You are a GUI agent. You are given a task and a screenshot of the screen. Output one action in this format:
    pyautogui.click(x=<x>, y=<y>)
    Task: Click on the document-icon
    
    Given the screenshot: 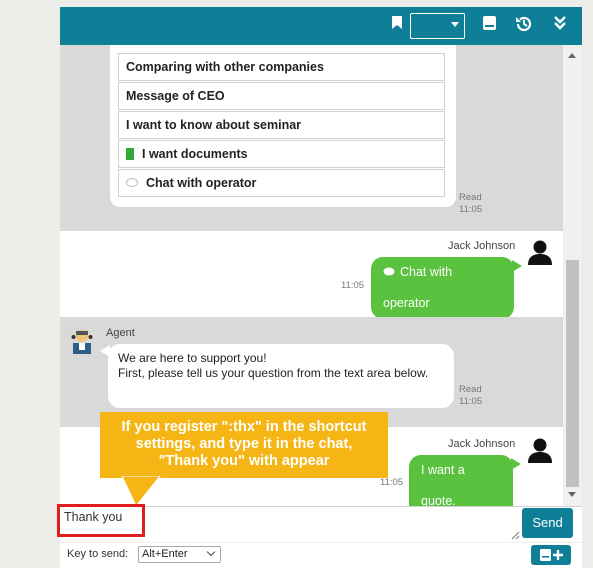 What is the action you would take?
    pyautogui.click(x=130, y=154)
    